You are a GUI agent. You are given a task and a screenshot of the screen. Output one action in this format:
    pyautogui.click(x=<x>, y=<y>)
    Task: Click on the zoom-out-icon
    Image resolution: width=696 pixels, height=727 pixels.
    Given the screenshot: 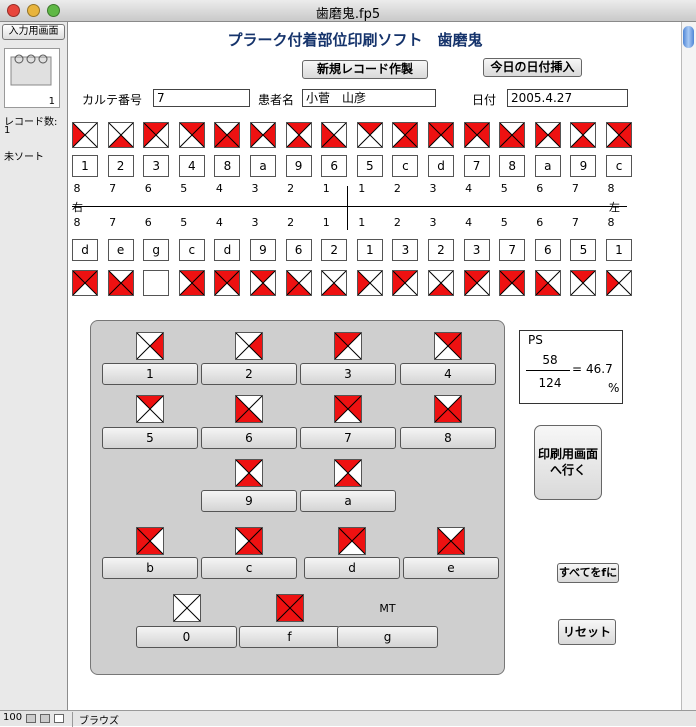 What is the action you would take?
    pyautogui.click(x=31, y=718)
    